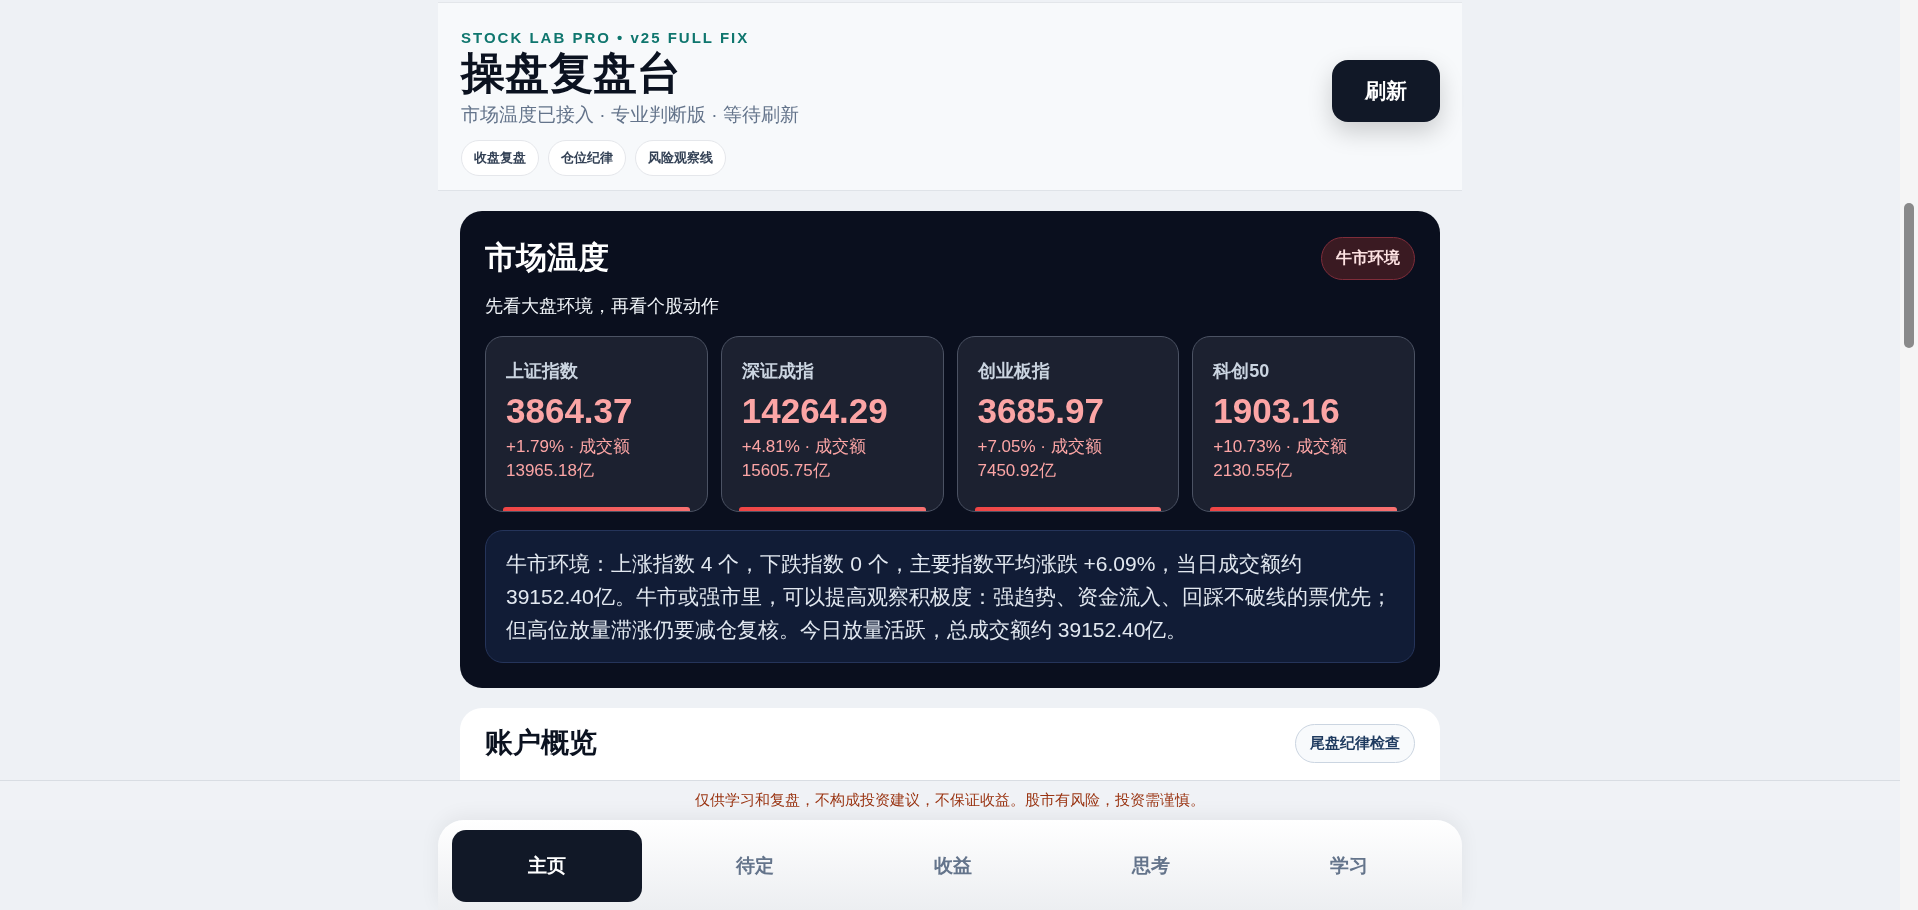 The width and height of the screenshot is (1918, 910). What do you see at coordinates (602, 306) in the screenshot?
I see `section-subtitle: 先看大盘环境，再看个股动作` at bounding box center [602, 306].